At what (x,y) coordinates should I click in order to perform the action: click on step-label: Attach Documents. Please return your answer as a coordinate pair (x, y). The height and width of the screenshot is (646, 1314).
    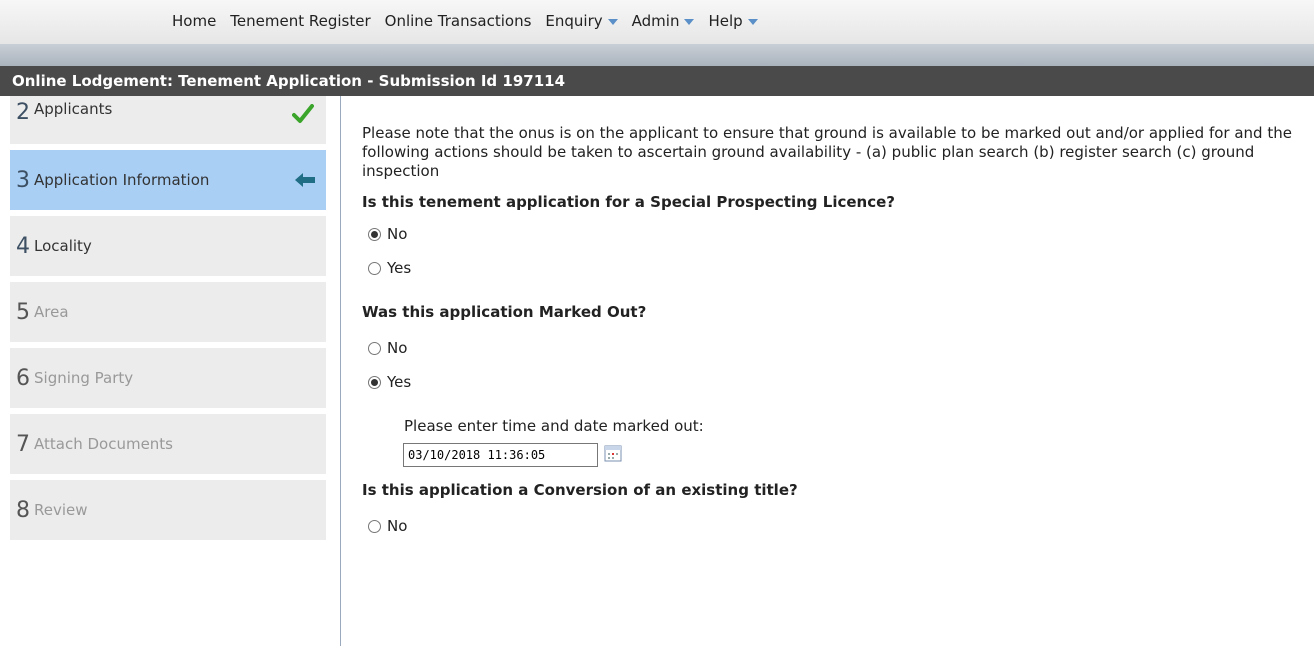
    Looking at the image, I should click on (103, 444).